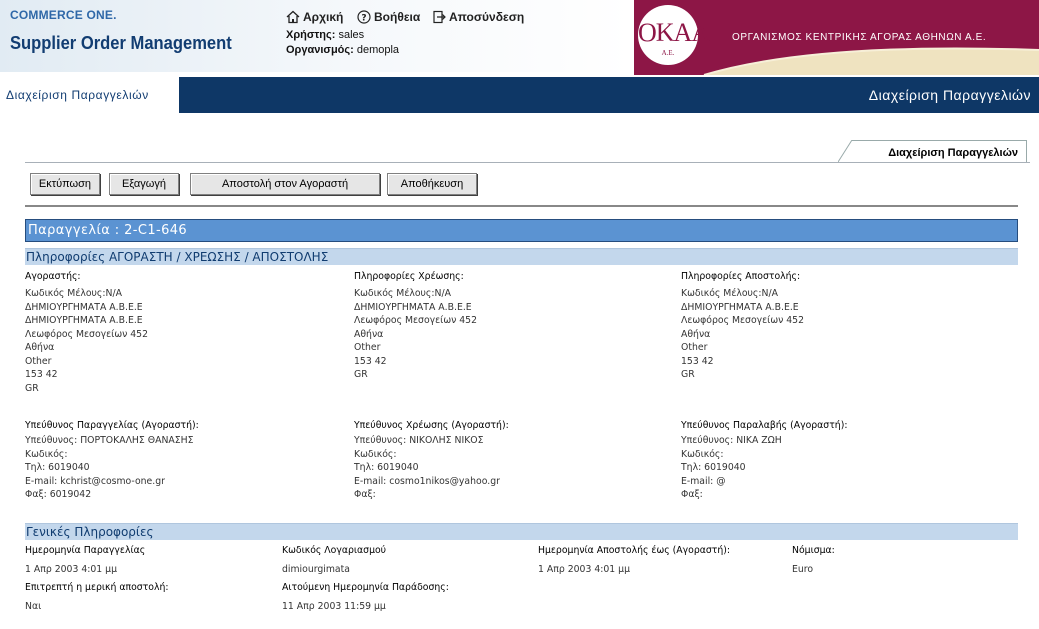 This screenshot has height=629, width=1039. What do you see at coordinates (731, 440) in the screenshot?
I see `shipping-contact-line: Υπεύθυνος: ΝΙΚΑ ΖΩΗ` at bounding box center [731, 440].